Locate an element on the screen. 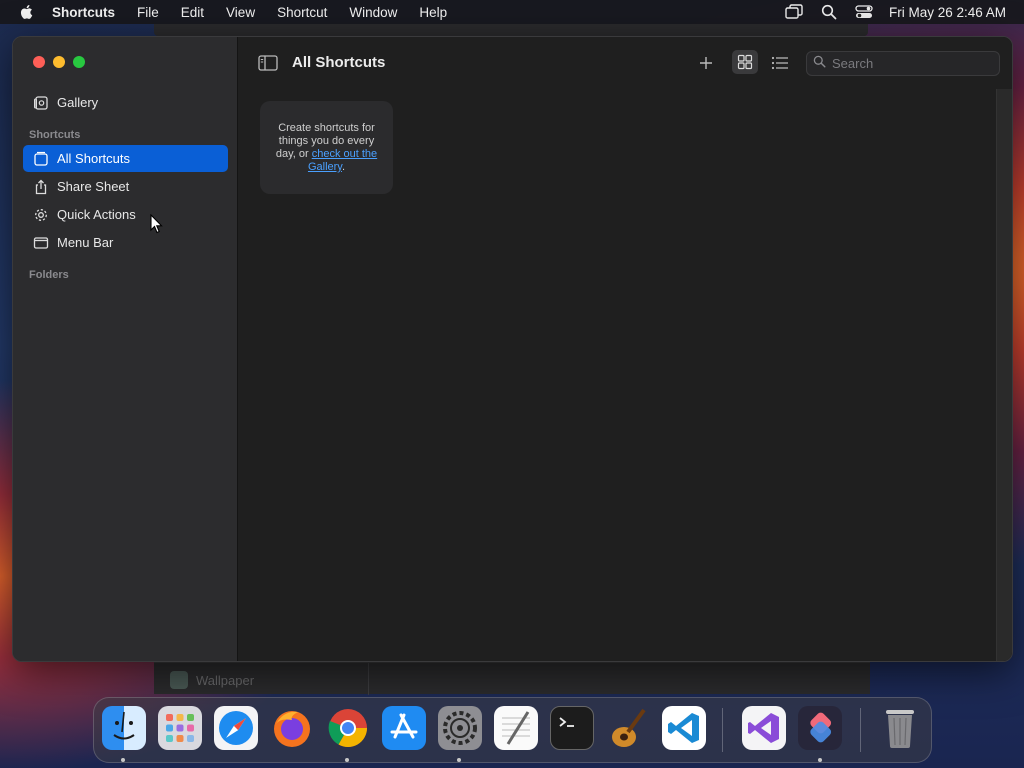  system-settings-icon is located at coordinates (460, 728).